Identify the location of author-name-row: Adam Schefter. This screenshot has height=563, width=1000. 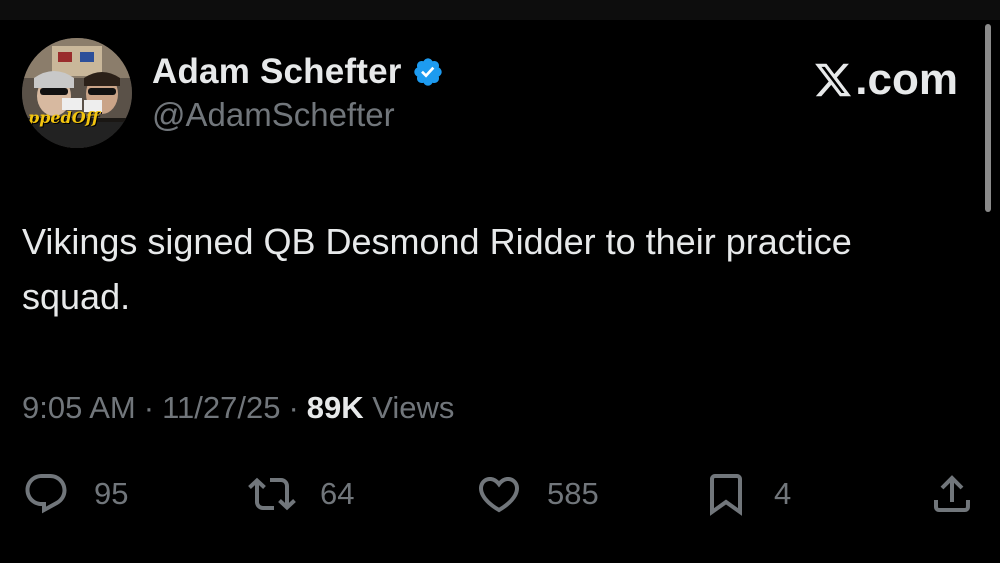
(298, 72).